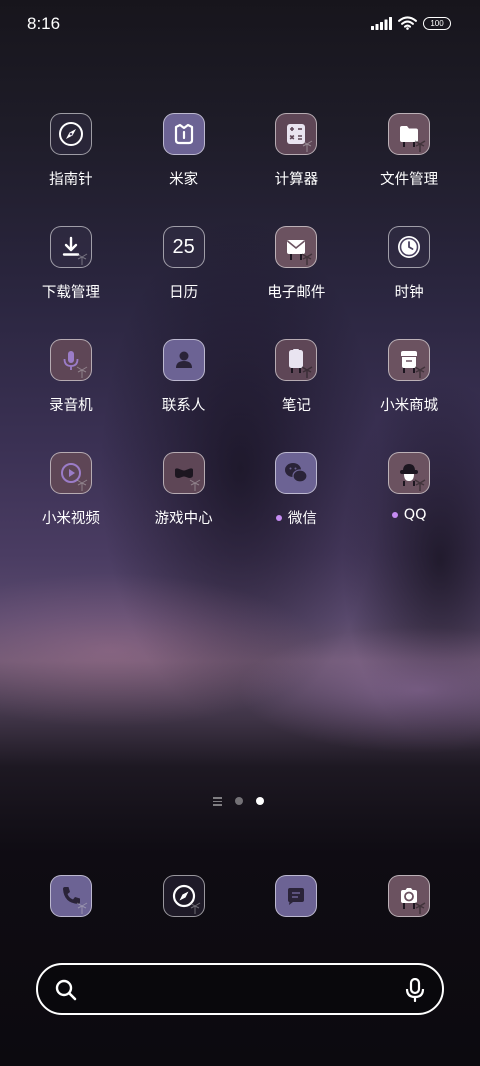  I want to click on dock-phone, so click(71, 896).